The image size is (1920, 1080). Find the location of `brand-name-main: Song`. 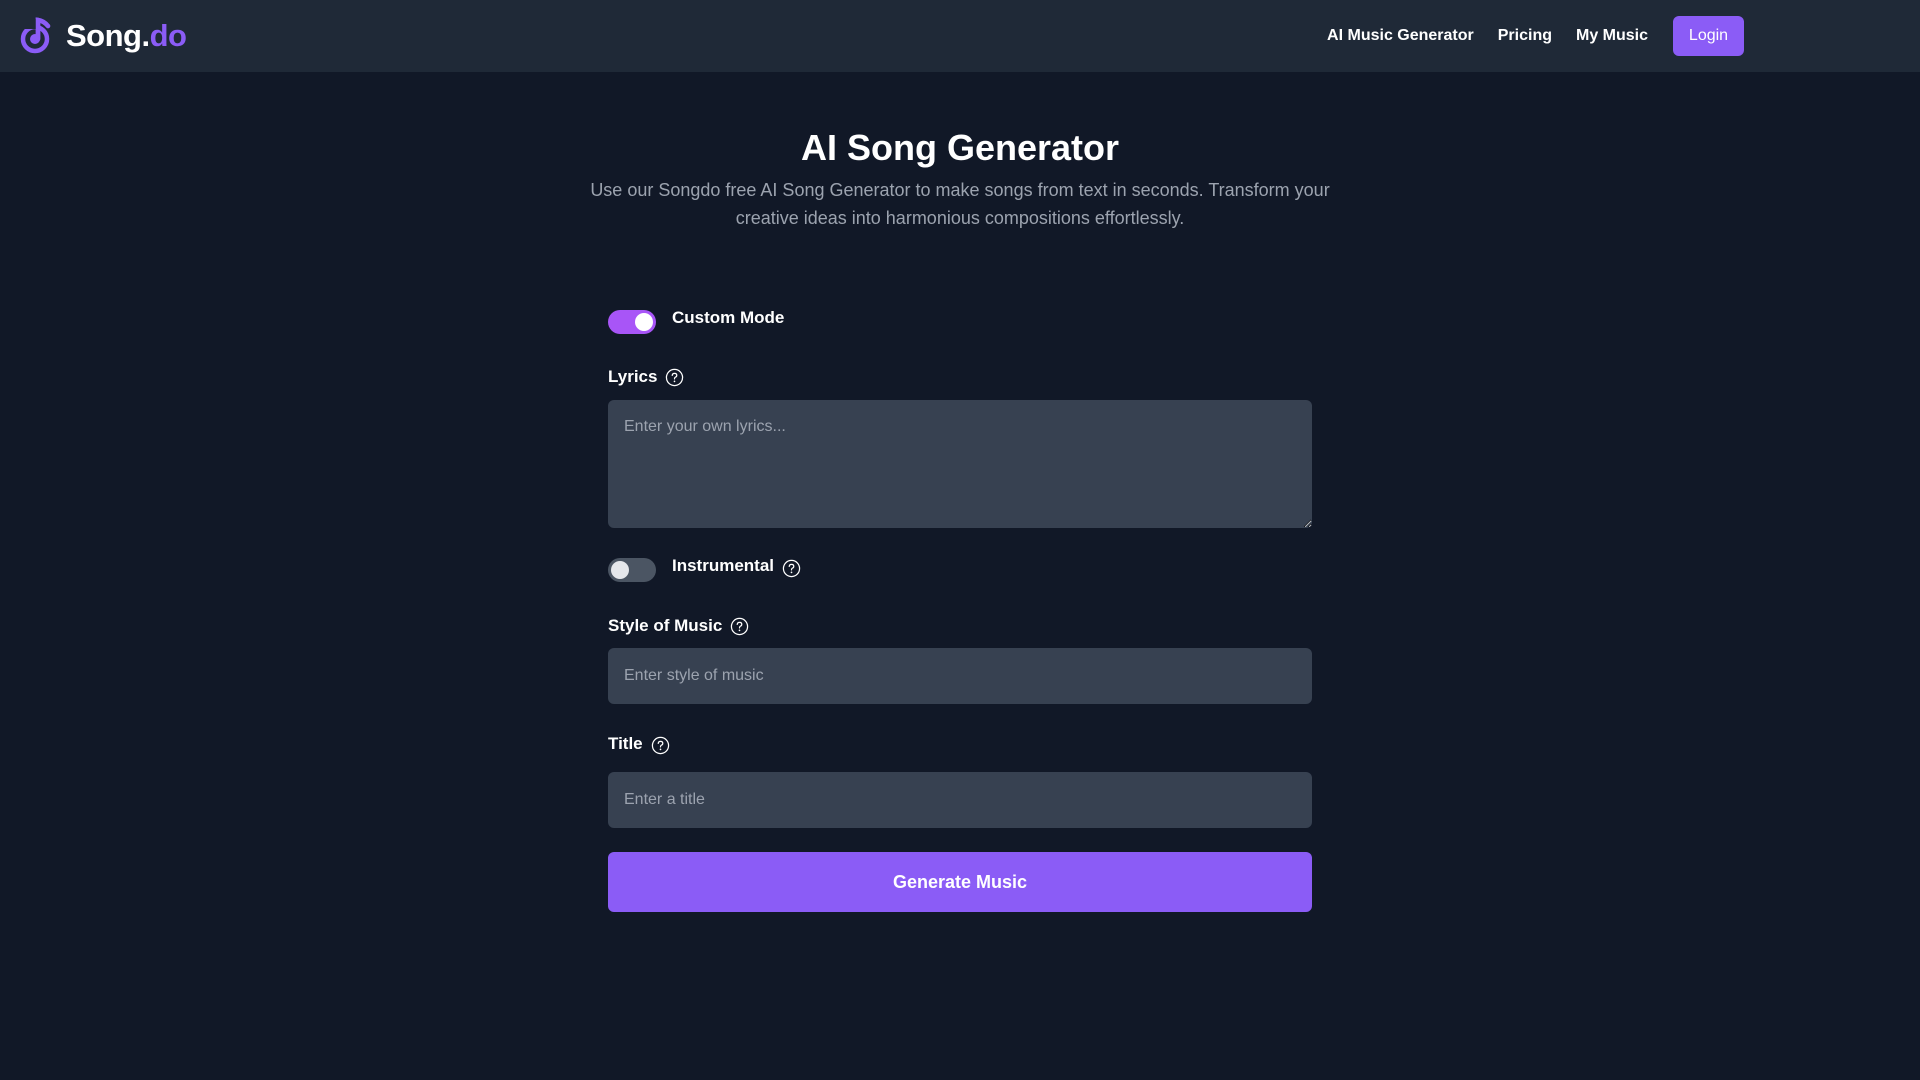

brand-name-main: Song is located at coordinates (104, 35).